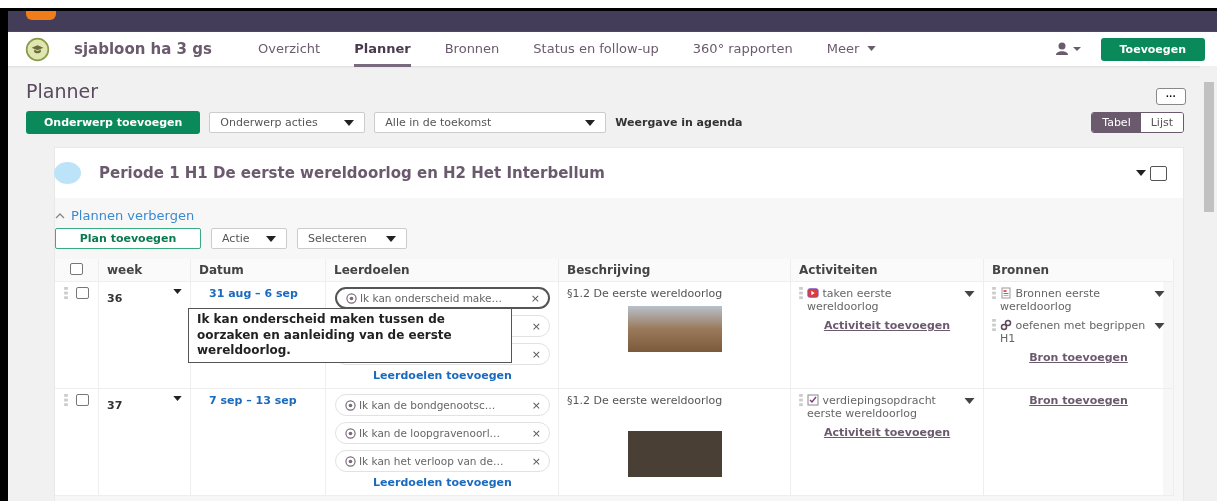 Image resolution: width=1217 pixels, height=504 pixels. Describe the element at coordinates (1161, 122) in the screenshot. I see `view-toggle-button: Lijst` at that location.